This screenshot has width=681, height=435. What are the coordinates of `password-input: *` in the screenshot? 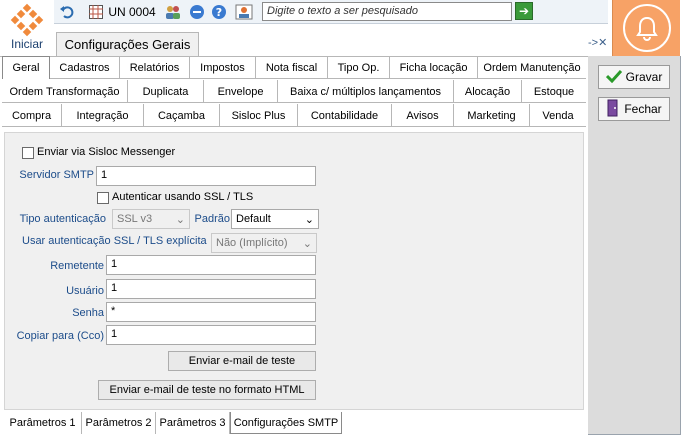 It's located at (211, 312).